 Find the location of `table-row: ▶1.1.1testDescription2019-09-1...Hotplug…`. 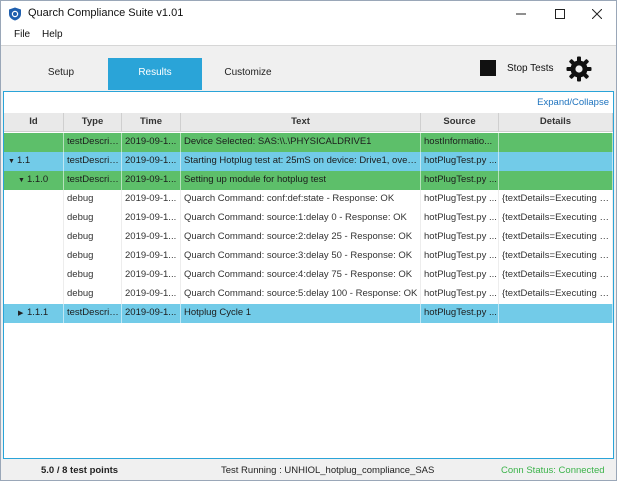

table-row: ▶1.1.1testDescription2019-09-1...Hotplug… is located at coordinates (308, 313).